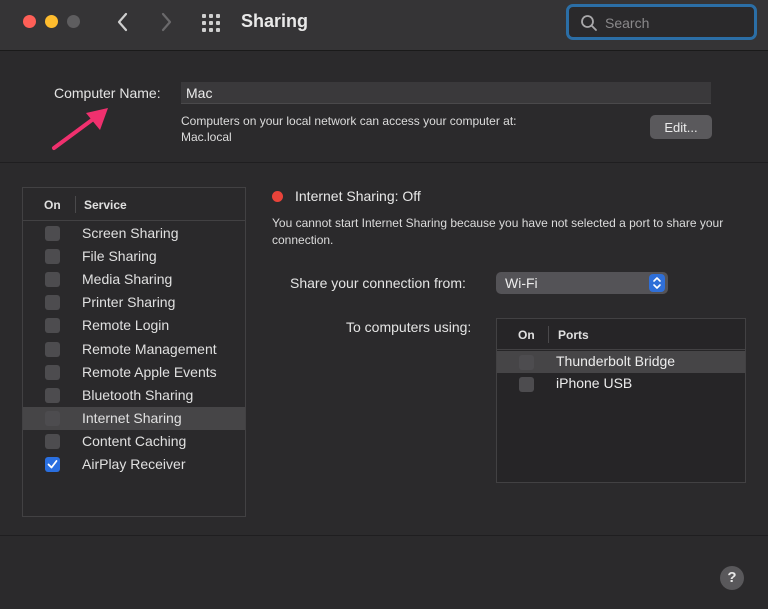 The width and height of the screenshot is (768, 609). What do you see at coordinates (594, 383) in the screenshot?
I see `port-label: iPhone USB` at bounding box center [594, 383].